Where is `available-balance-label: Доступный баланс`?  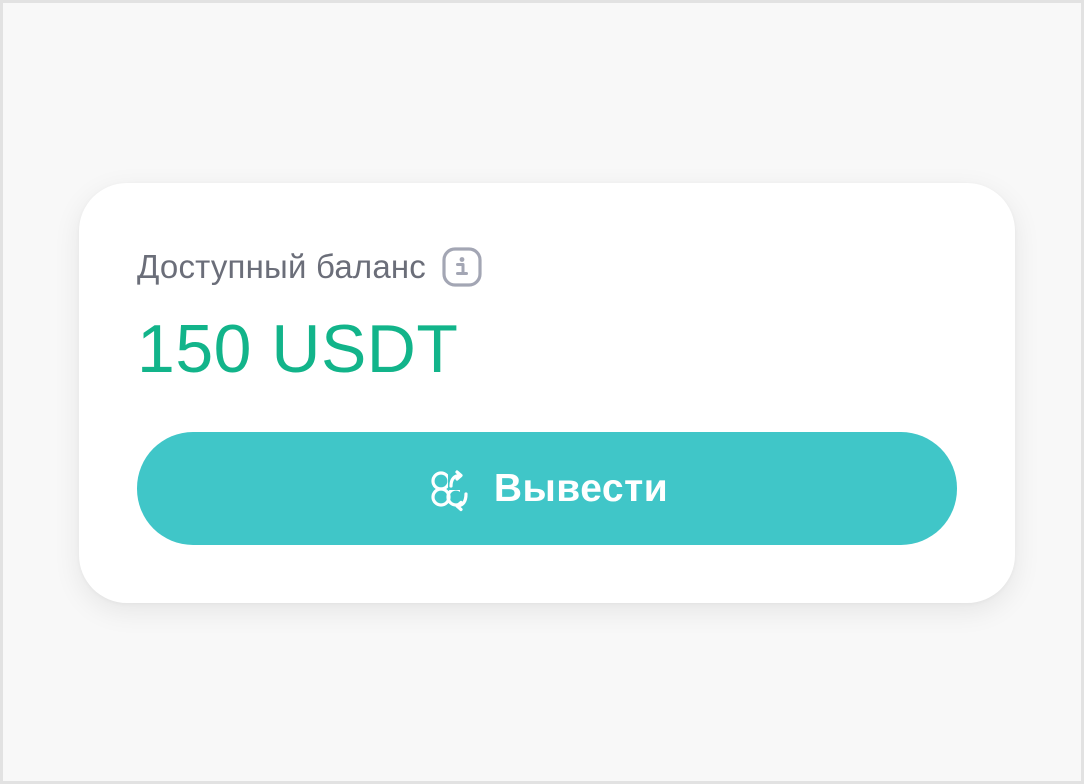
available-balance-label: Доступный баланс is located at coordinates (282, 266).